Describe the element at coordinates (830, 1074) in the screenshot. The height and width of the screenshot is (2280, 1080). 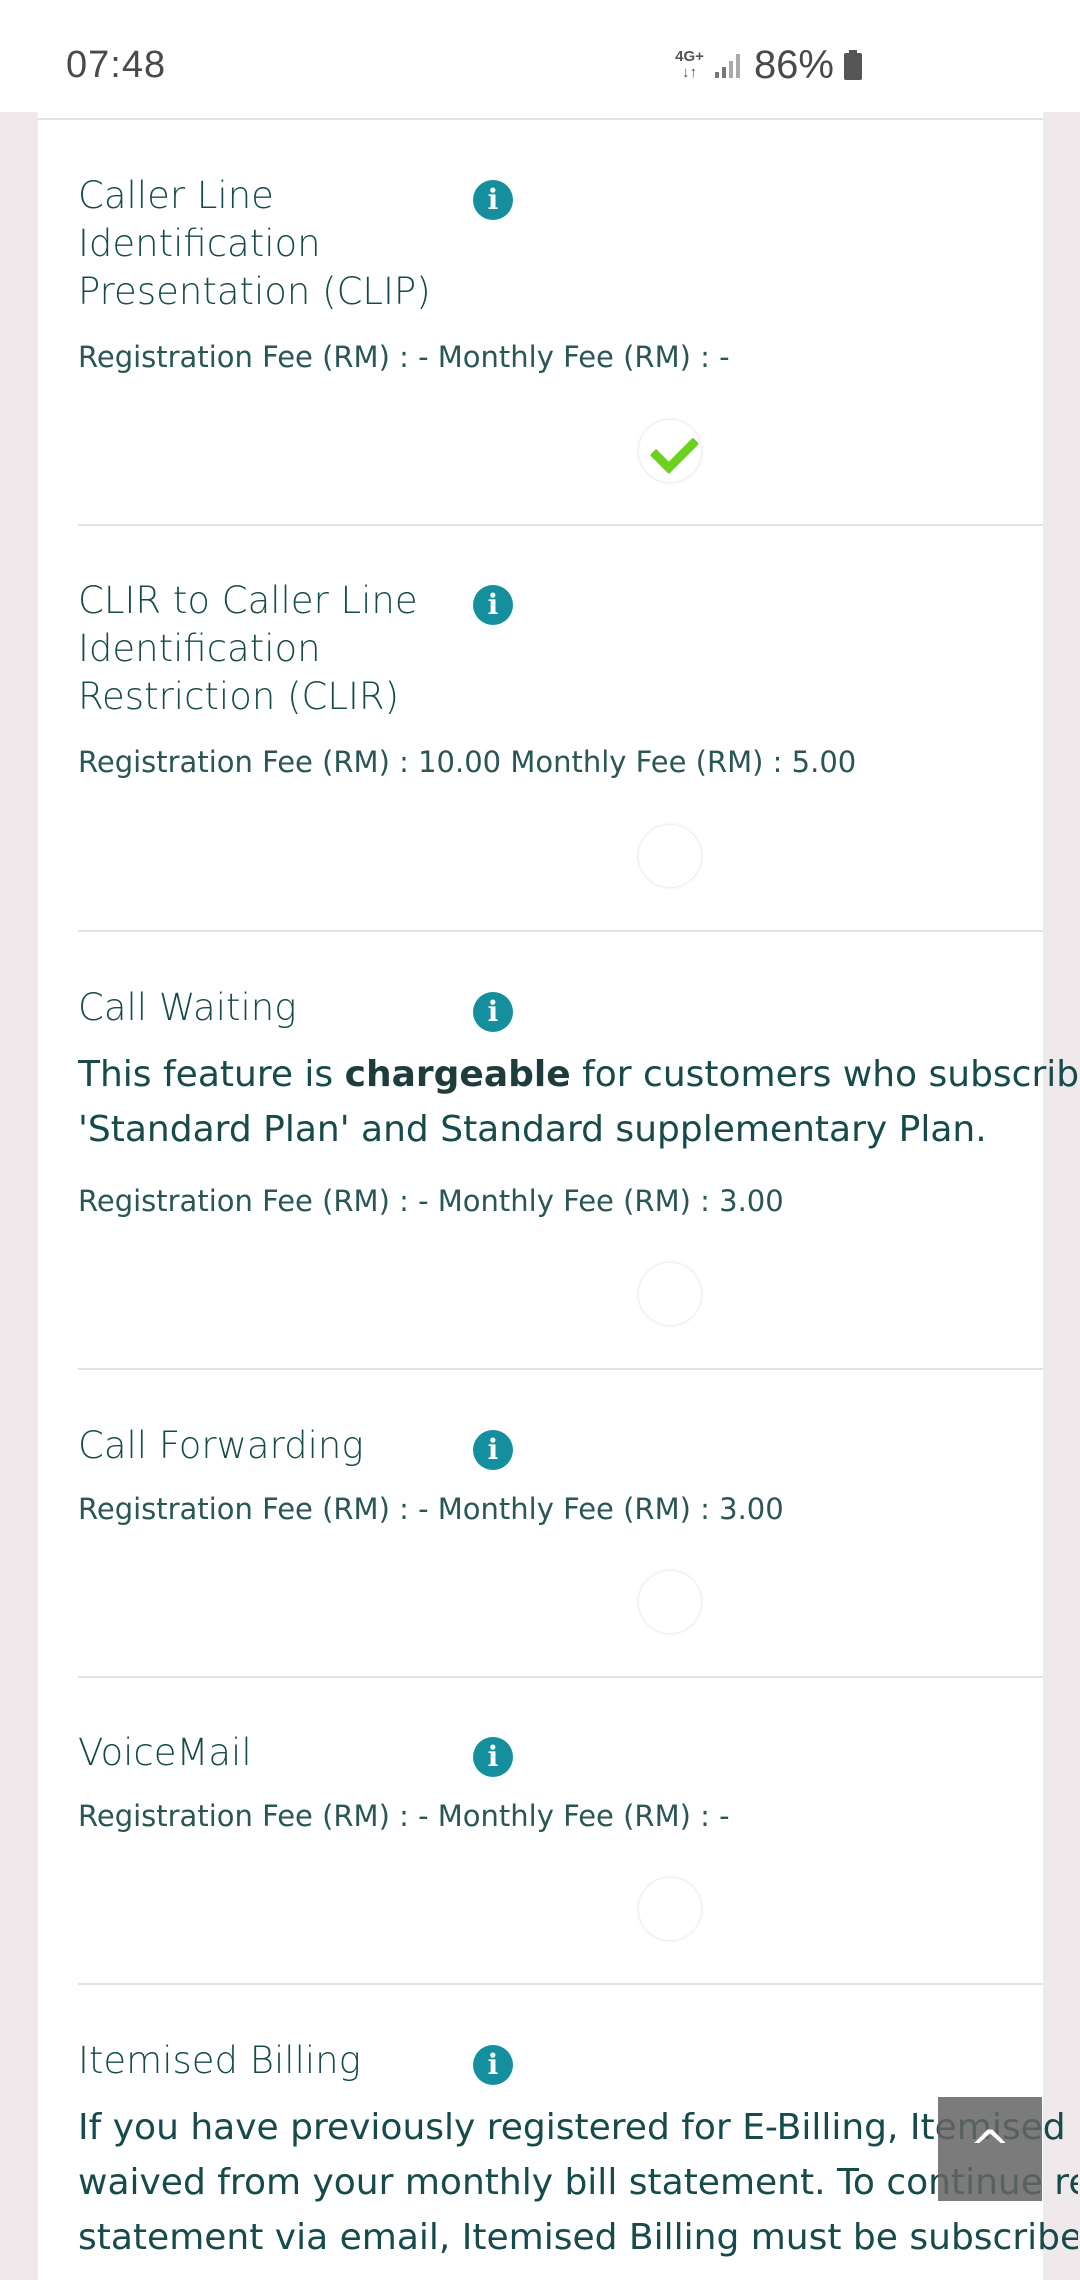
I see `description-text: for customers who subscribe to` at that location.